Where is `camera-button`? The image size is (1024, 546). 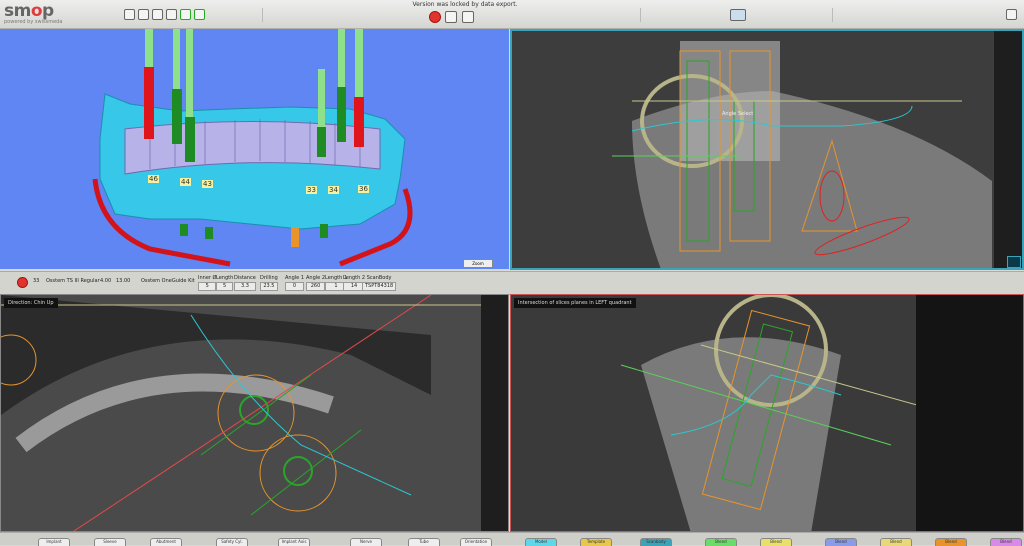
camera-button is located at coordinates (171, 14).